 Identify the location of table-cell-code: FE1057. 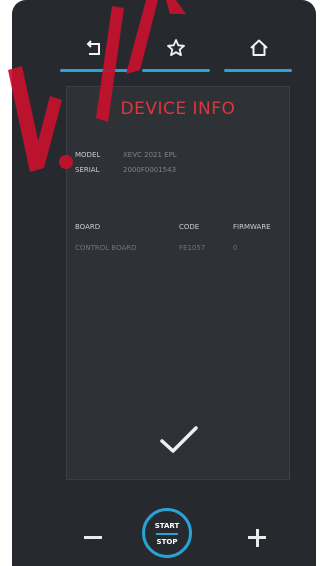
(192, 248).